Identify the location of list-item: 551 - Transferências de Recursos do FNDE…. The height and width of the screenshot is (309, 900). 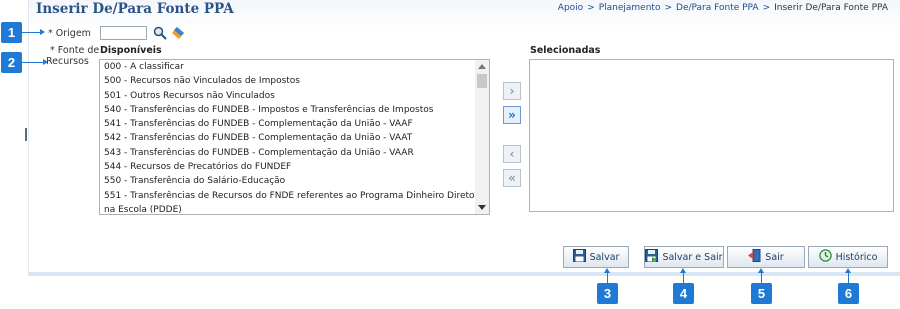
(291, 201).